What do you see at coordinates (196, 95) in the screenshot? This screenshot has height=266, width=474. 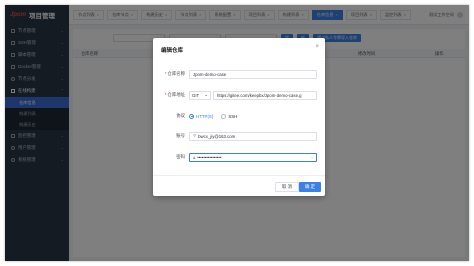 I see `repo-type-value: GIT` at bounding box center [196, 95].